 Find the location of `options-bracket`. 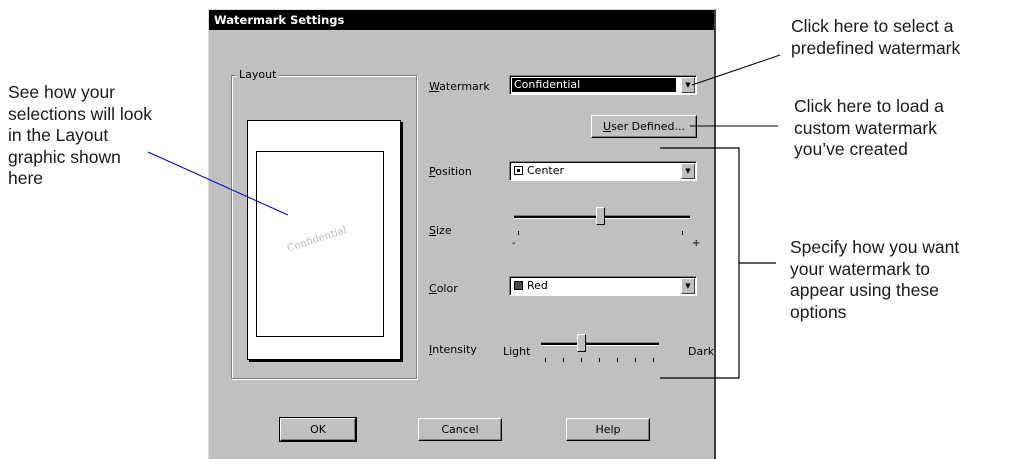

options-bracket is located at coordinates (718, 263).